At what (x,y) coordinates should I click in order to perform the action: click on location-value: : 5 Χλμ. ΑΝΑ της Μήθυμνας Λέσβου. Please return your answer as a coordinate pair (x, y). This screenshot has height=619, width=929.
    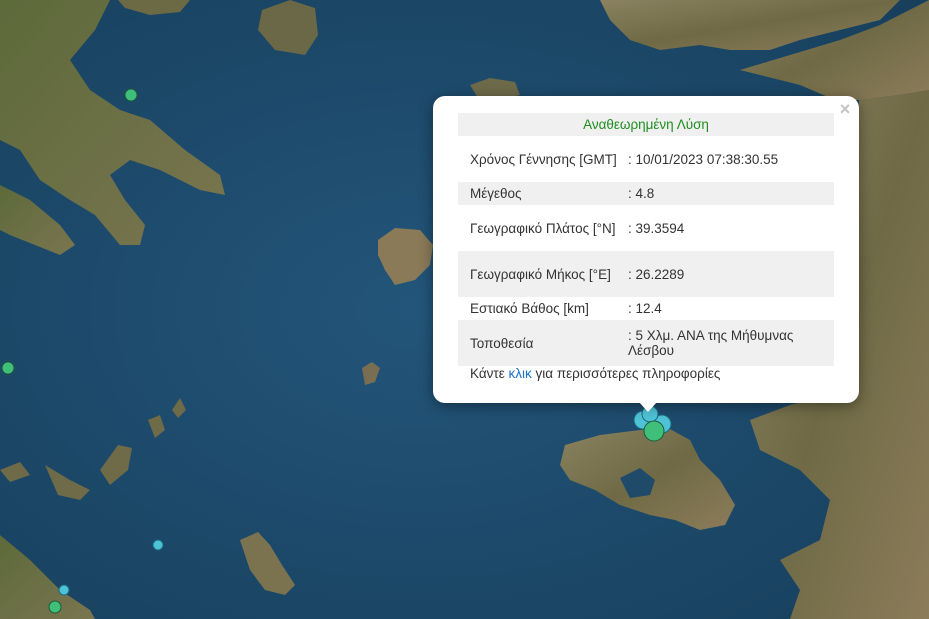
    Looking at the image, I should click on (731, 343).